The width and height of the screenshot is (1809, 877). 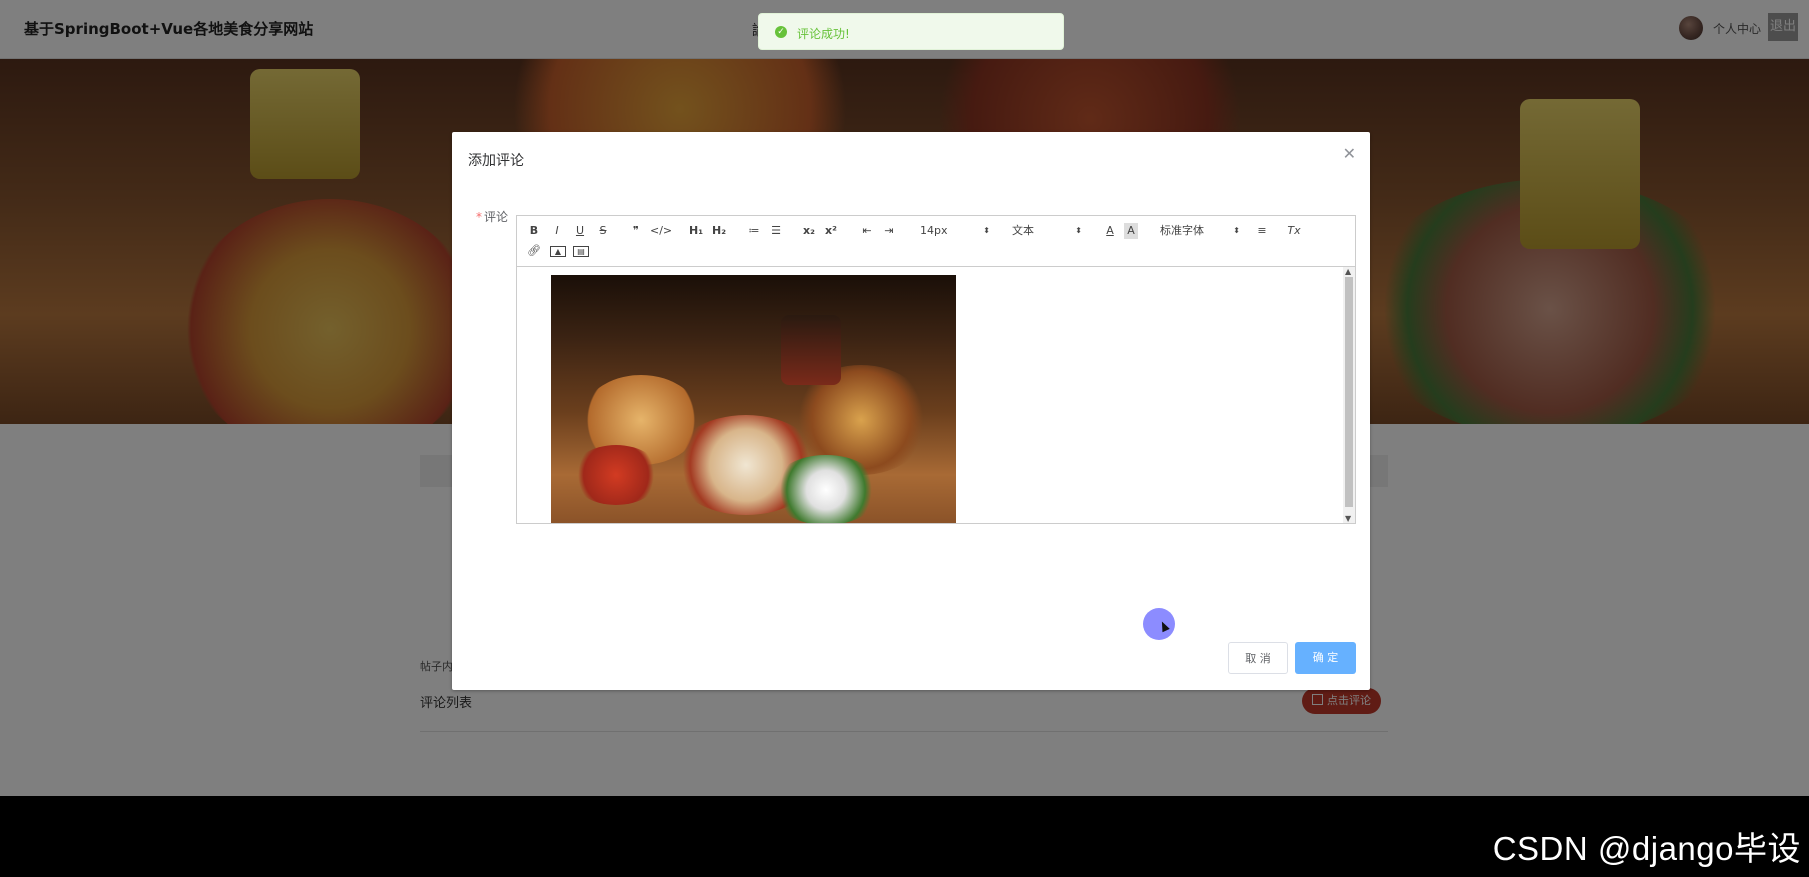 I want to click on dialog-title: 添加评论, so click(x=496, y=161).